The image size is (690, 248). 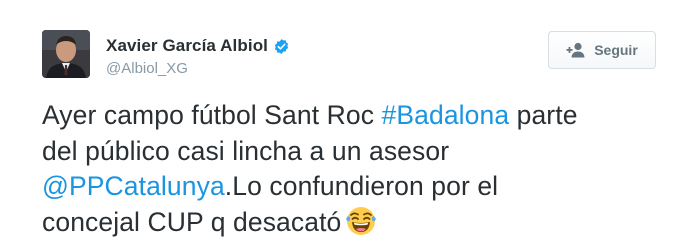 I want to click on follow-button: Seguir, so click(x=602, y=50).